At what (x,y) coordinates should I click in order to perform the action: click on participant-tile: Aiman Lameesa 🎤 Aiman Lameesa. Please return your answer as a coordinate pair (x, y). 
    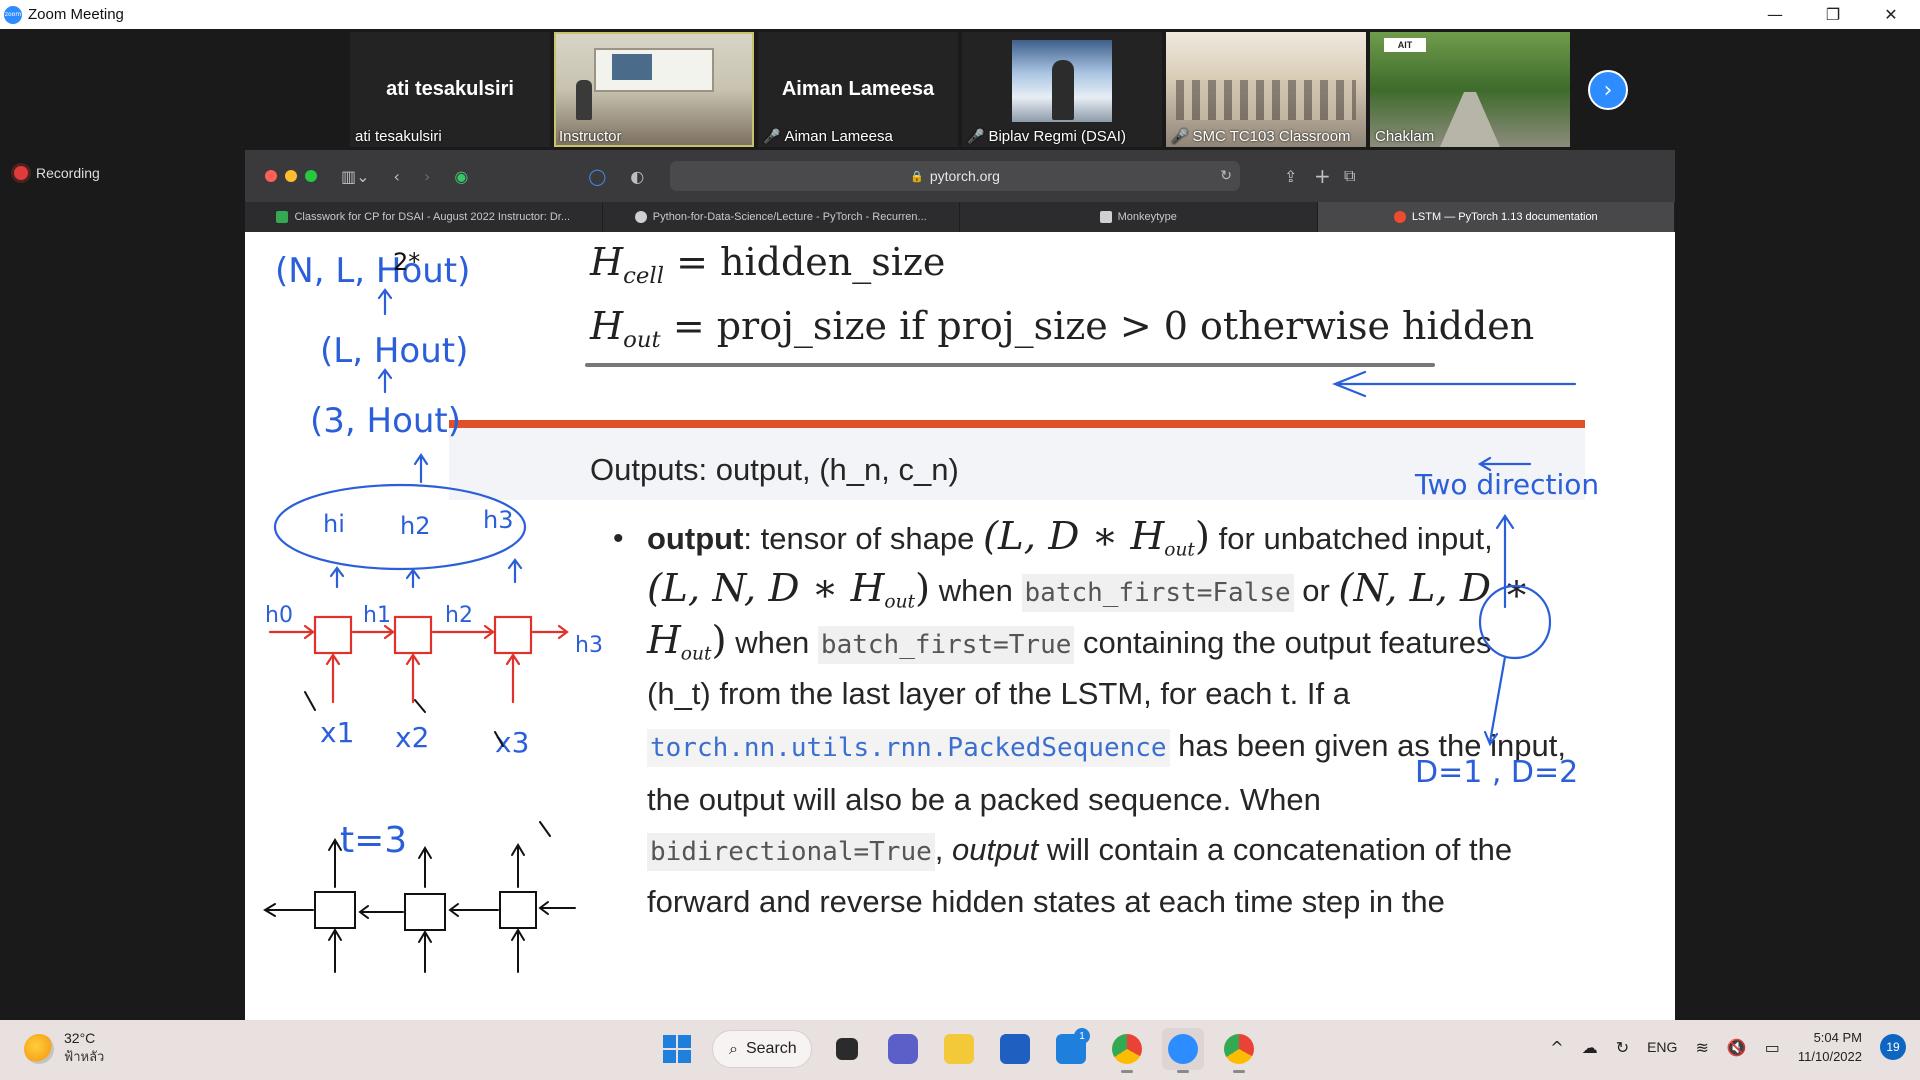
    Looking at the image, I should click on (858, 89).